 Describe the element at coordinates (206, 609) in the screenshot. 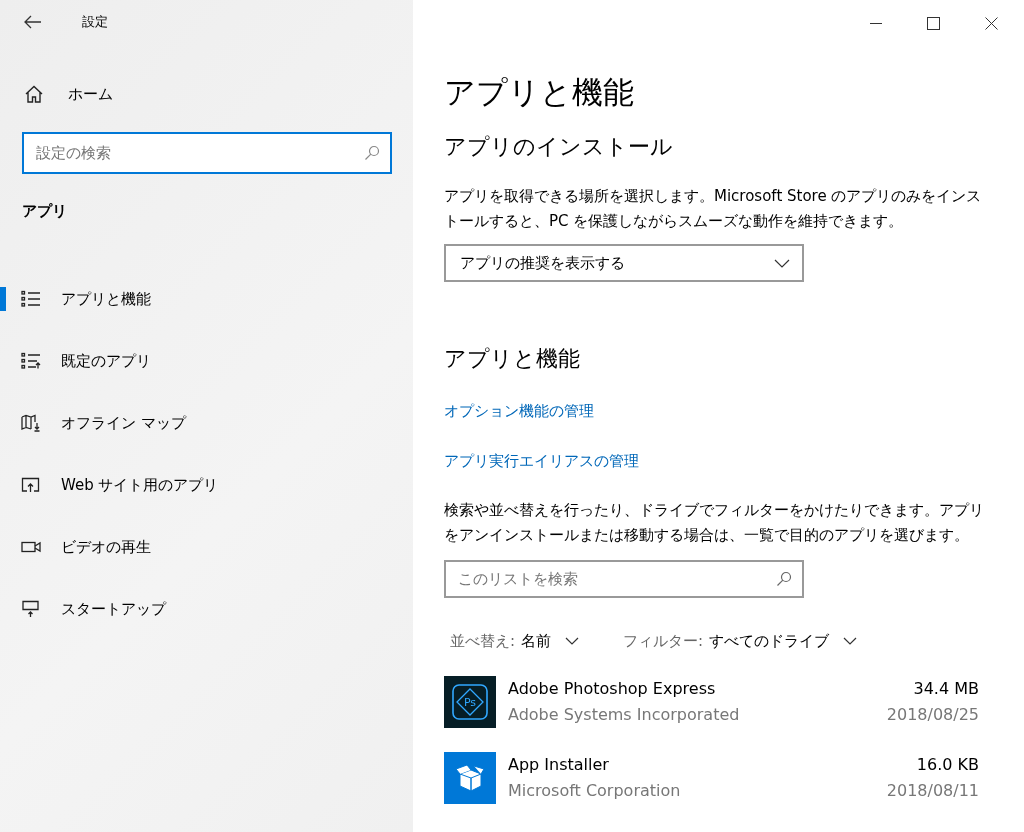

I see `nav-item: スタートアップ` at that location.